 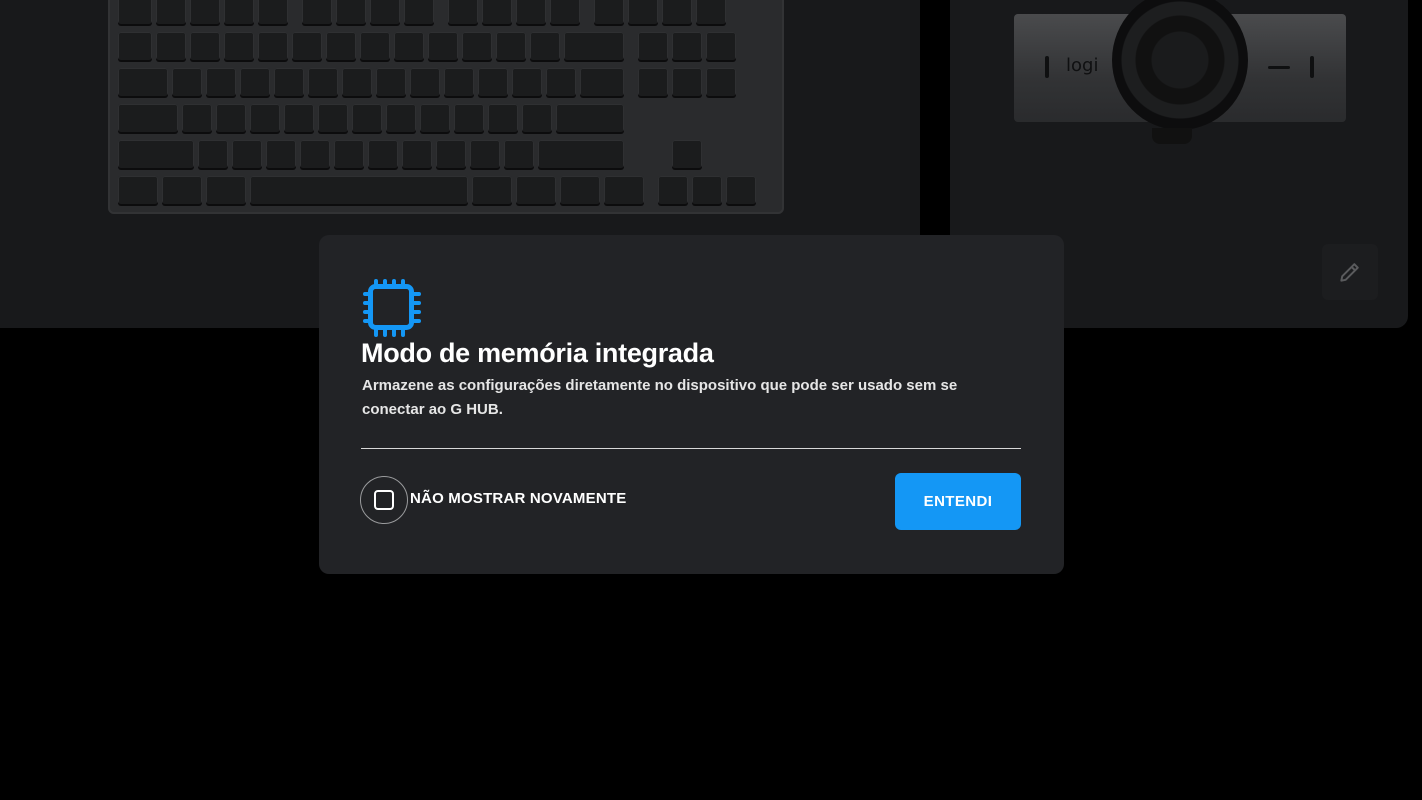 I want to click on pencil-icon, so click(x=1349, y=272).